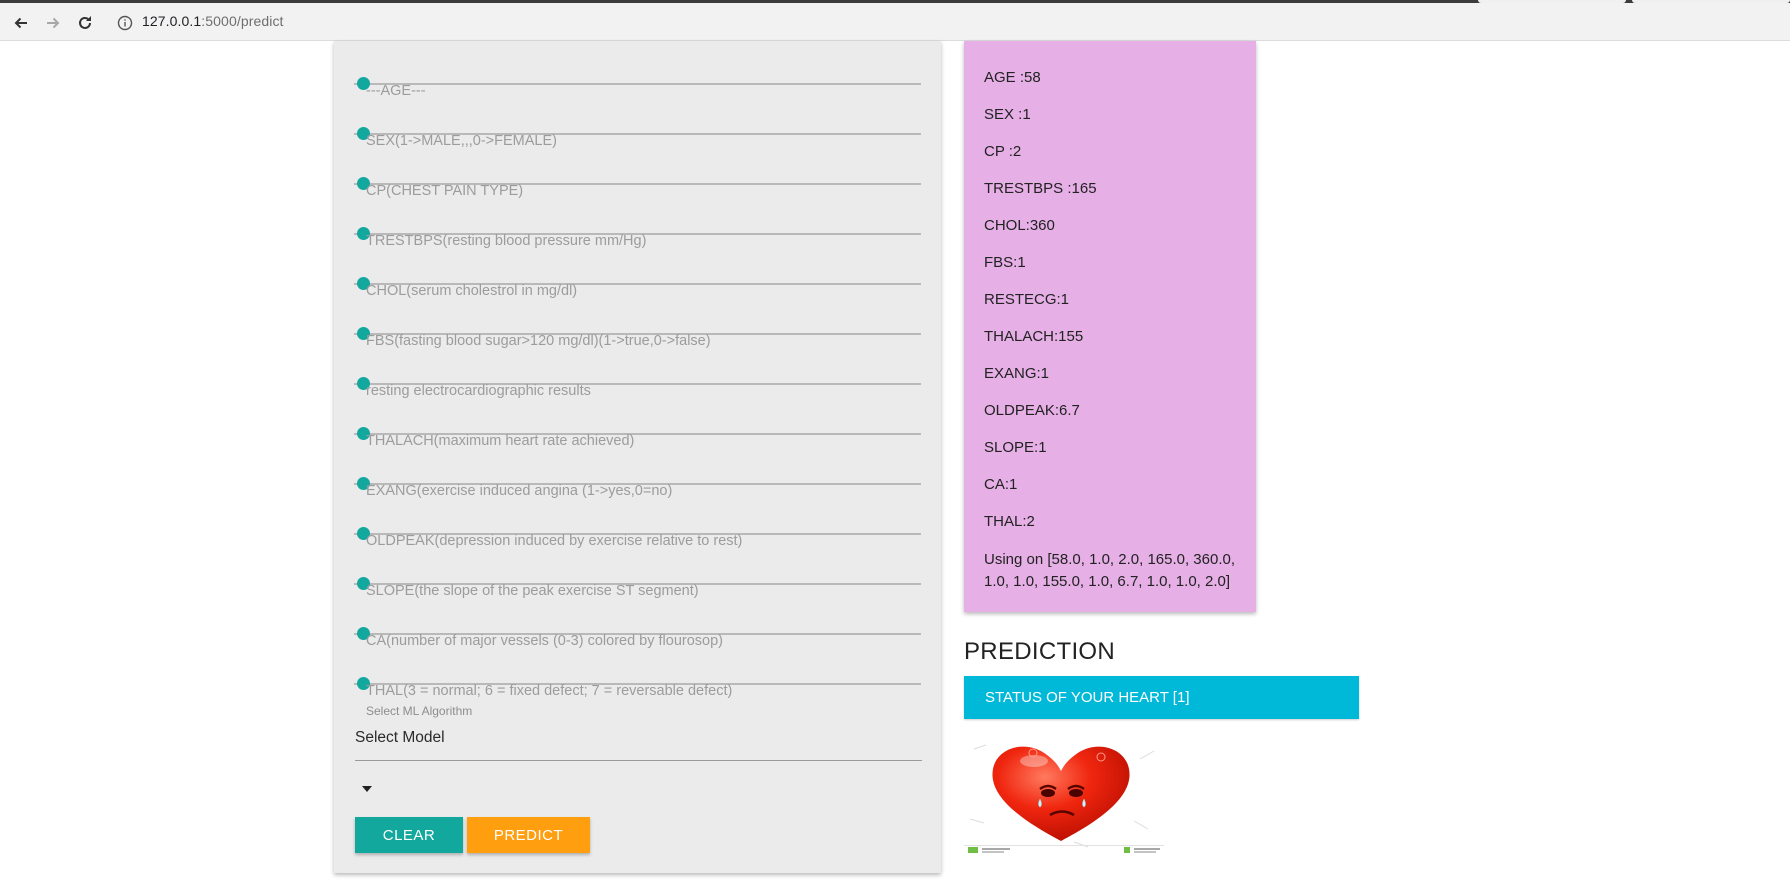  I want to click on value-thal: THAL:2, so click(1009, 521).